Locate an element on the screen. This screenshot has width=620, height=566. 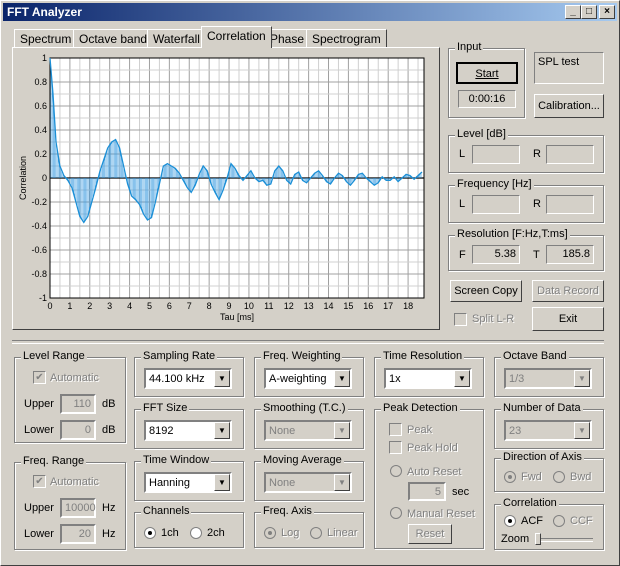
zoom-label: Zoom is located at coordinates (515, 539).